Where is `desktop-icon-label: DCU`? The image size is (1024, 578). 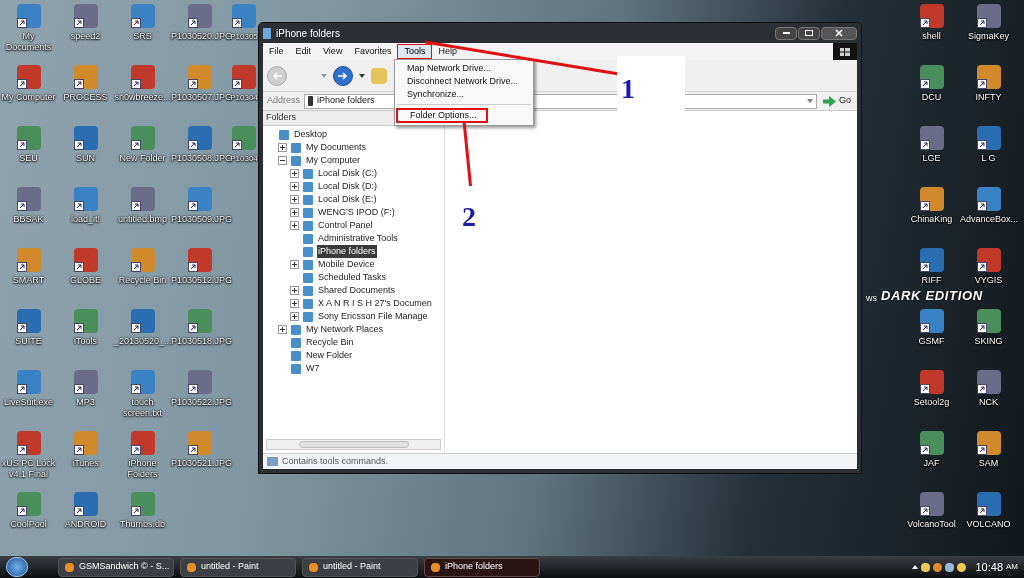 desktop-icon-label: DCU is located at coordinates (931, 97).